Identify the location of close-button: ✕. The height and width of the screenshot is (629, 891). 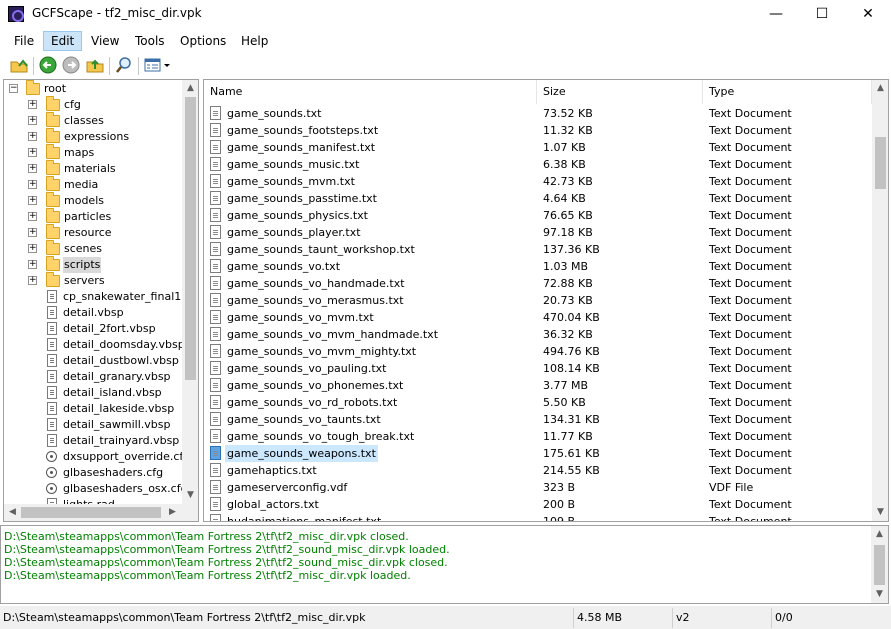
(868, 14).